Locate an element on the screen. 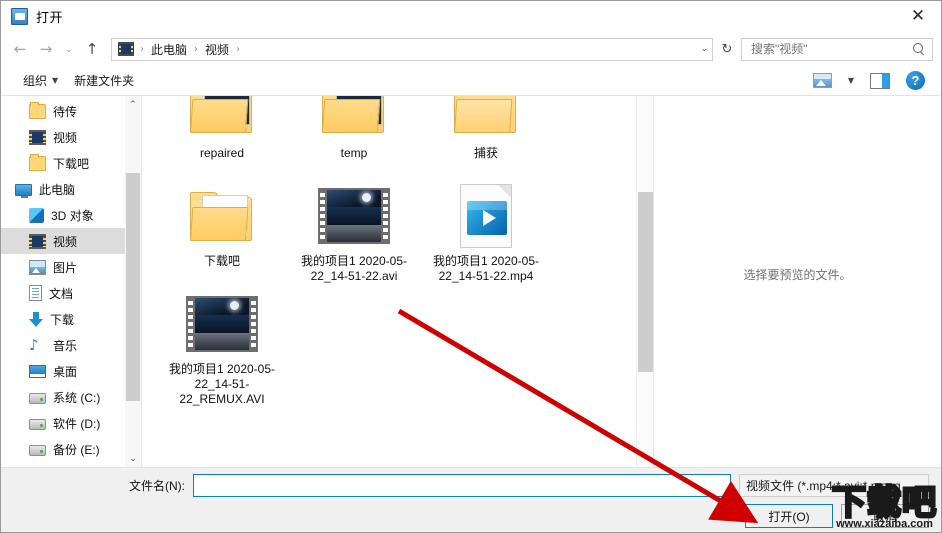  new-folder-button: 新建文件夹 is located at coordinates (104, 80).